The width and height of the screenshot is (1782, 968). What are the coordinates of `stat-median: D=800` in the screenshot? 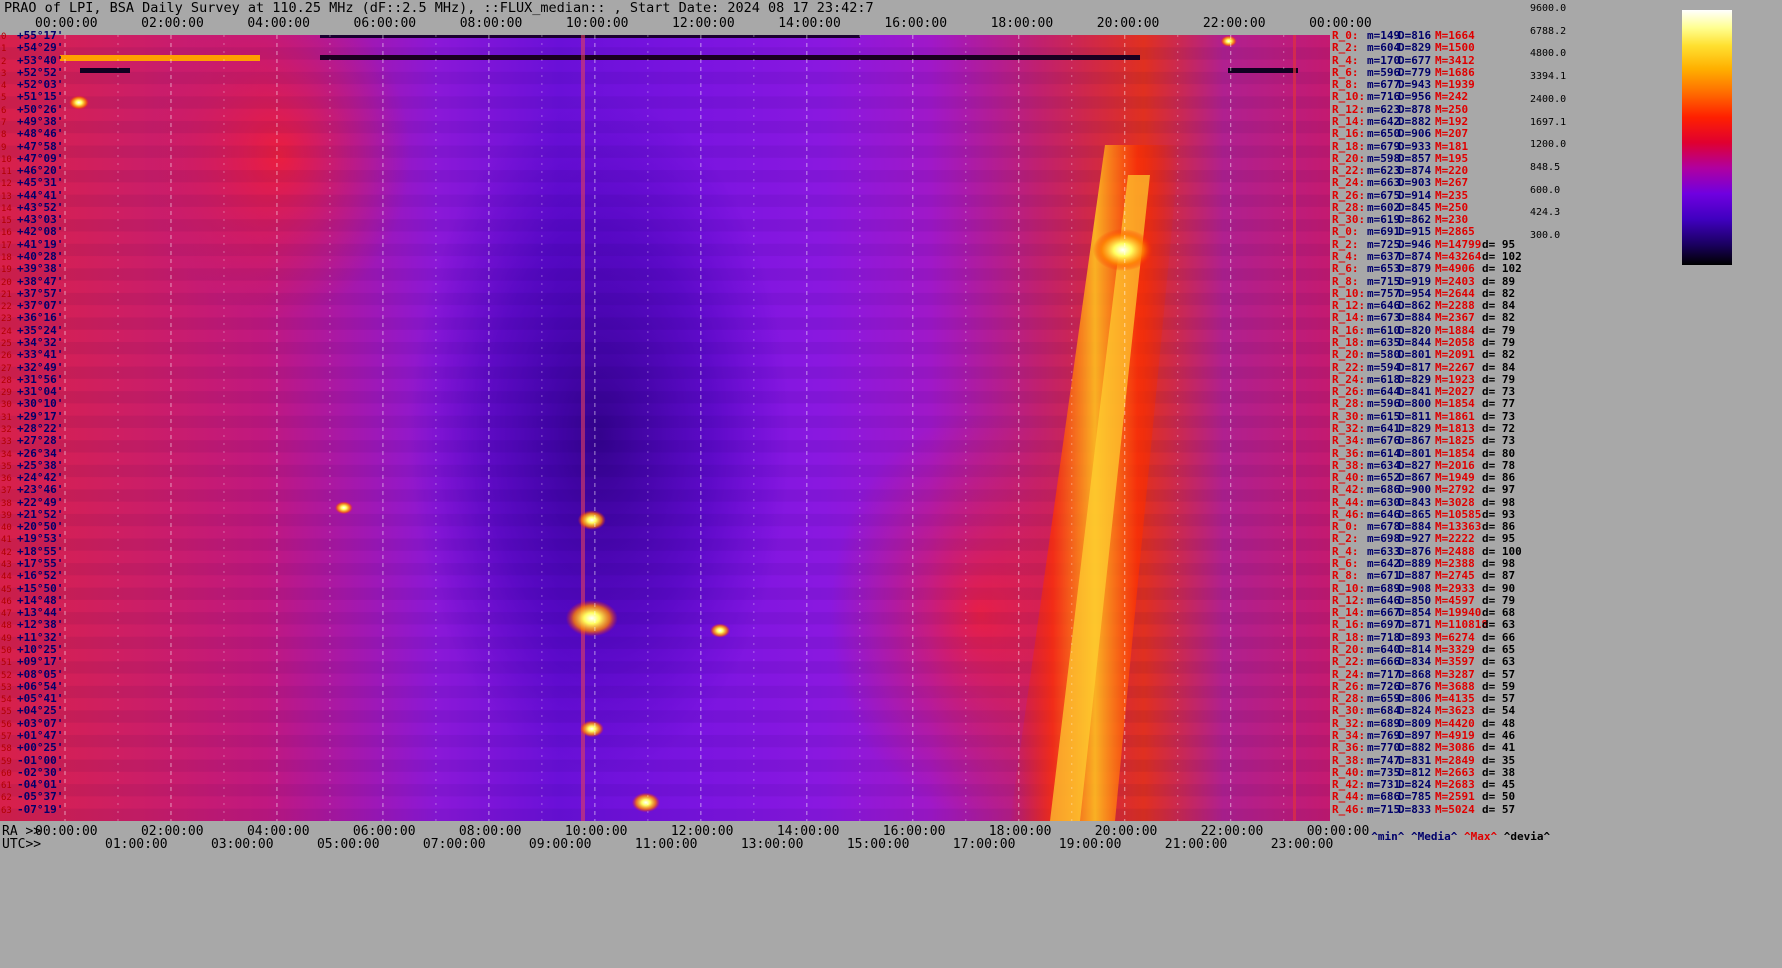 It's located at (1415, 404).